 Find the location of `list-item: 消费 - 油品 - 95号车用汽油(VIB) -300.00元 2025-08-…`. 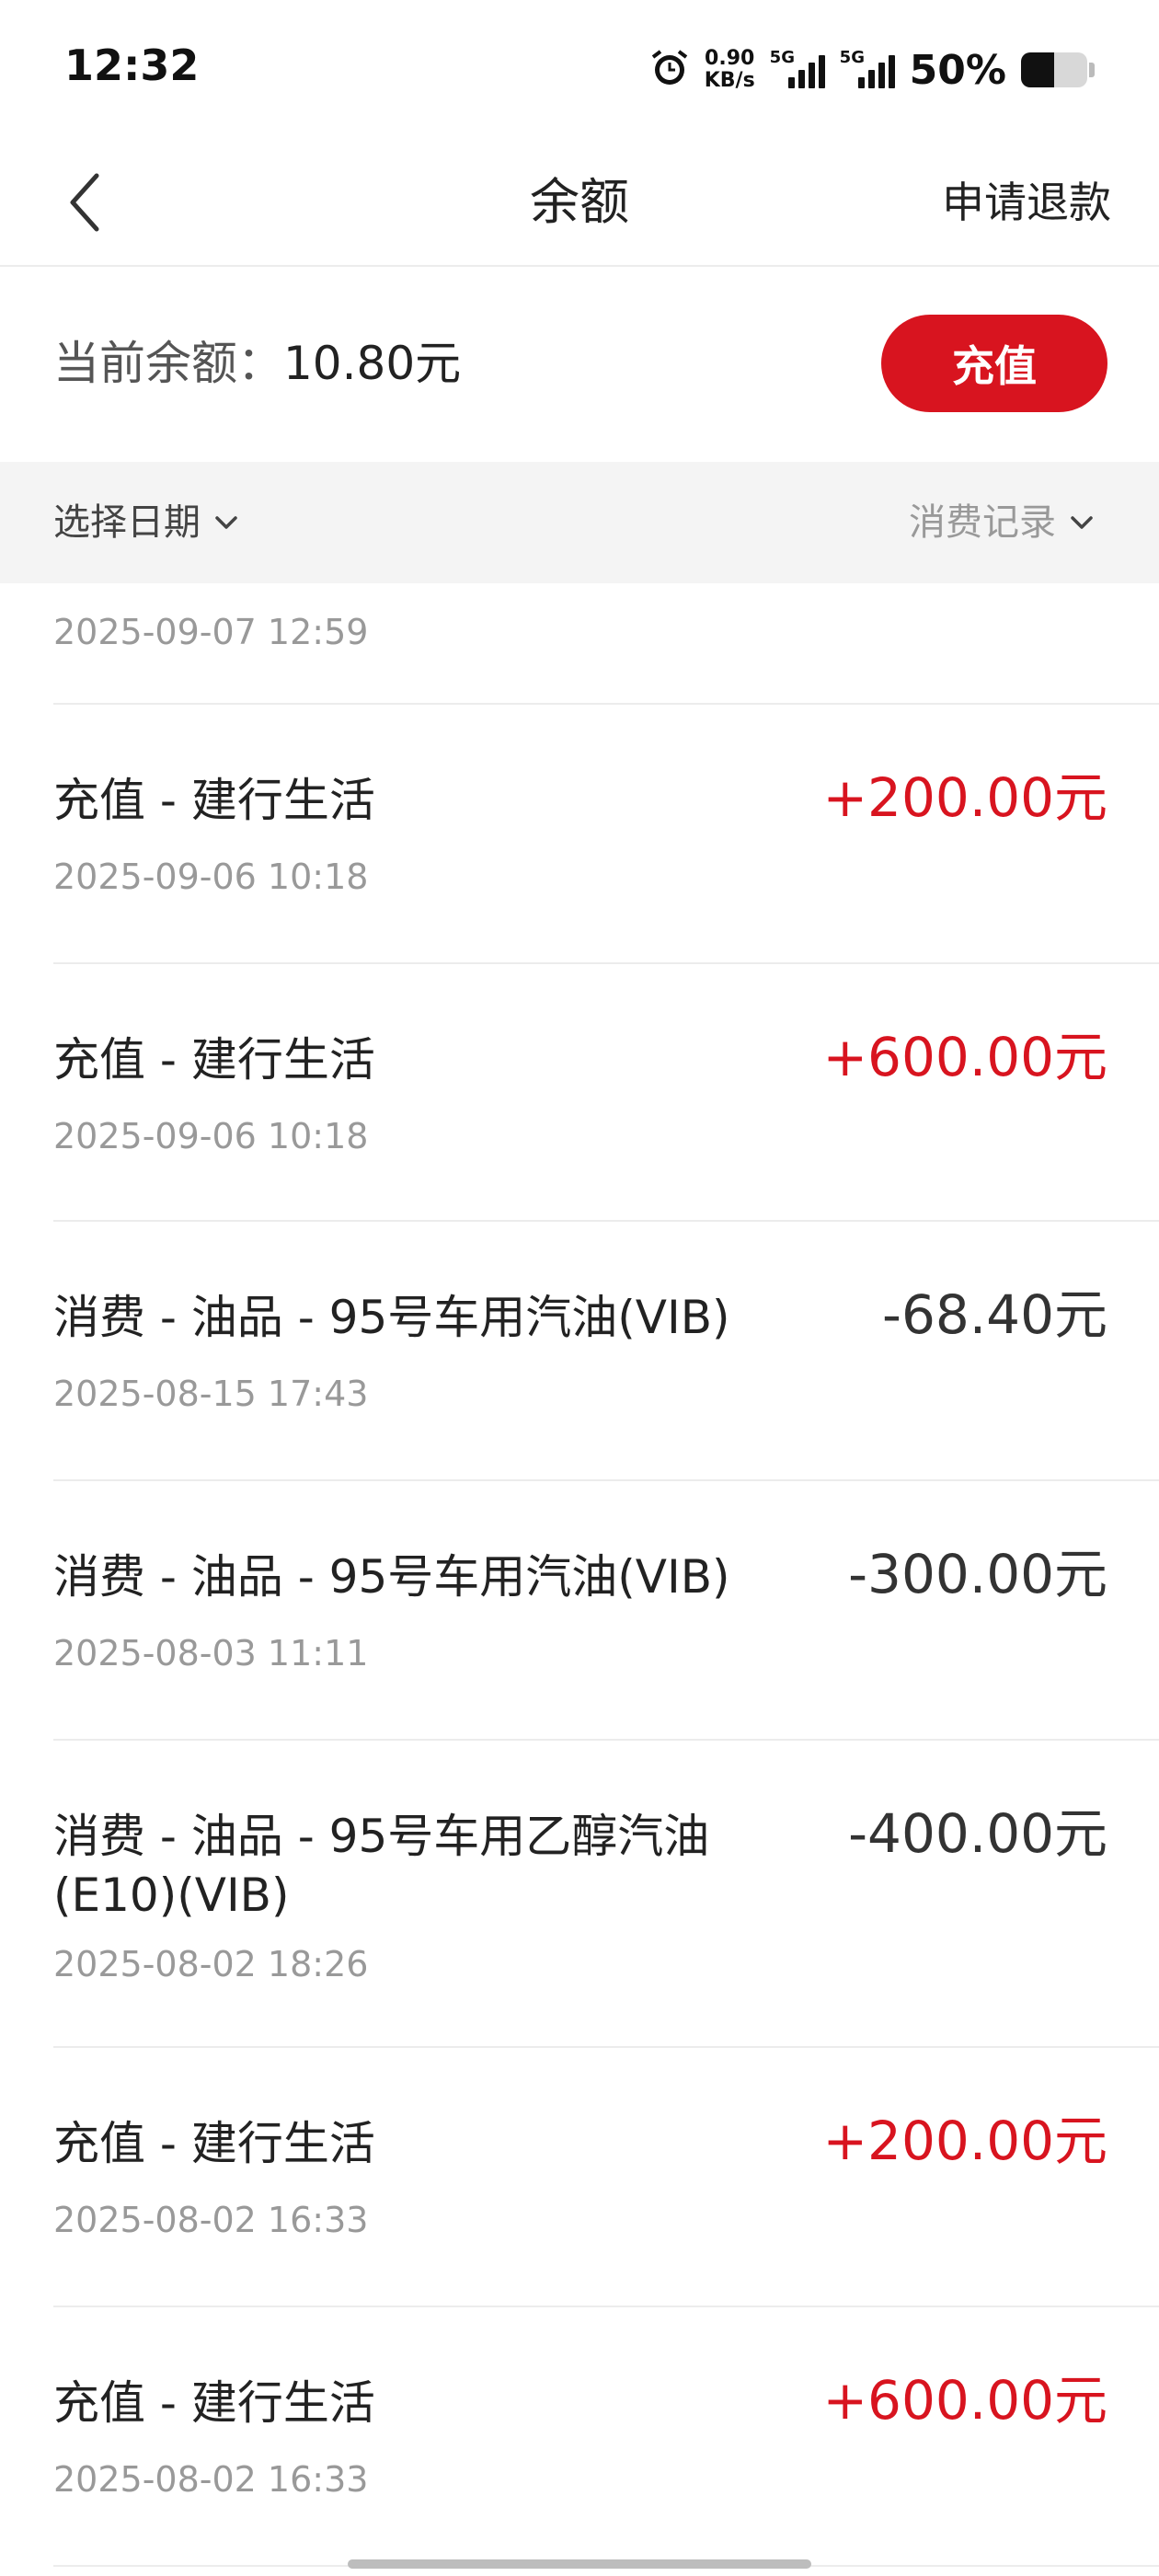

list-item: 消费 - 油品 - 95号车用汽油(VIB) -300.00元 2025-08-… is located at coordinates (606, 1611).